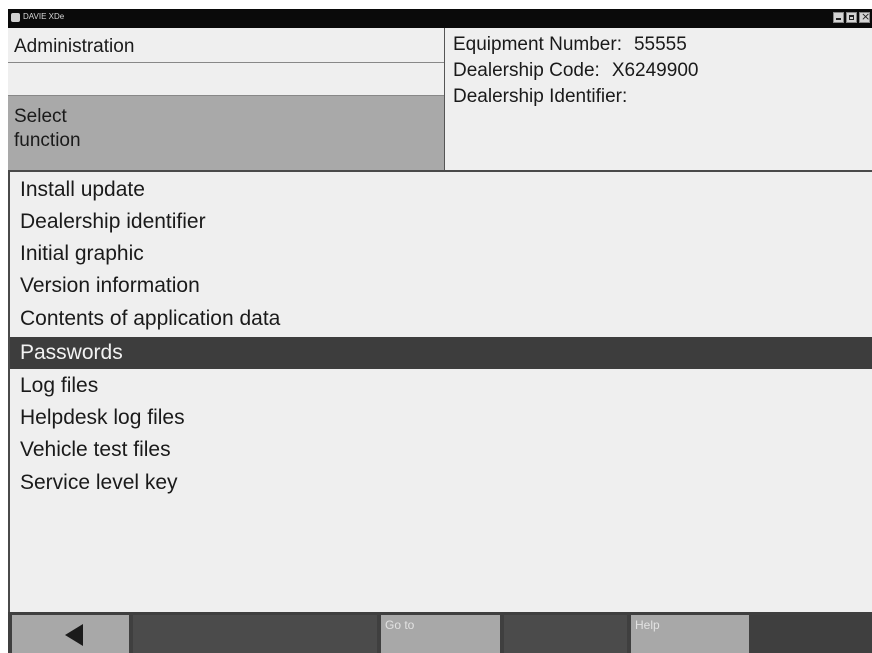  Describe the element at coordinates (226, 79) in the screenshot. I see `empty-status-row` at that location.